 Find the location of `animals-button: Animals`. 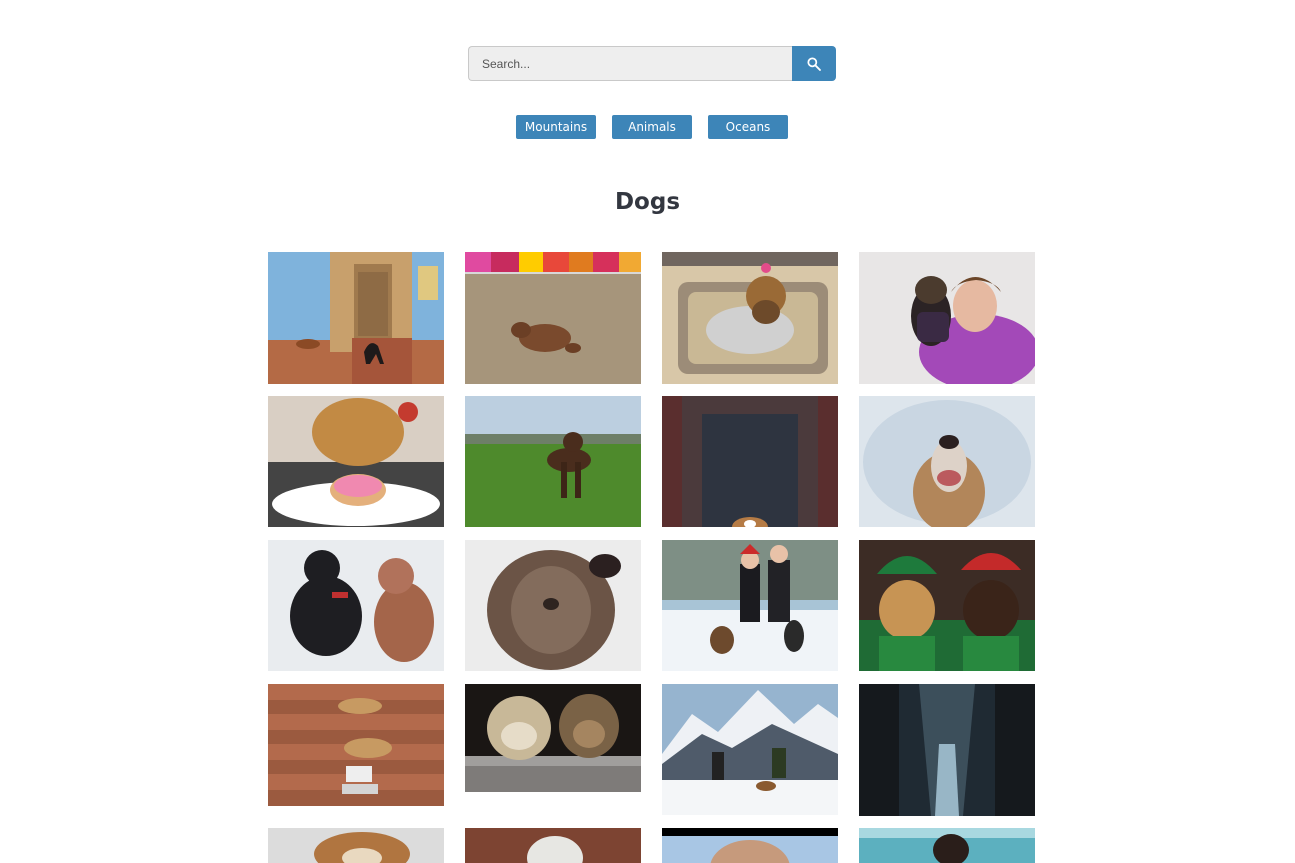

animals-button: Animals is located at coordinates (652, 127).